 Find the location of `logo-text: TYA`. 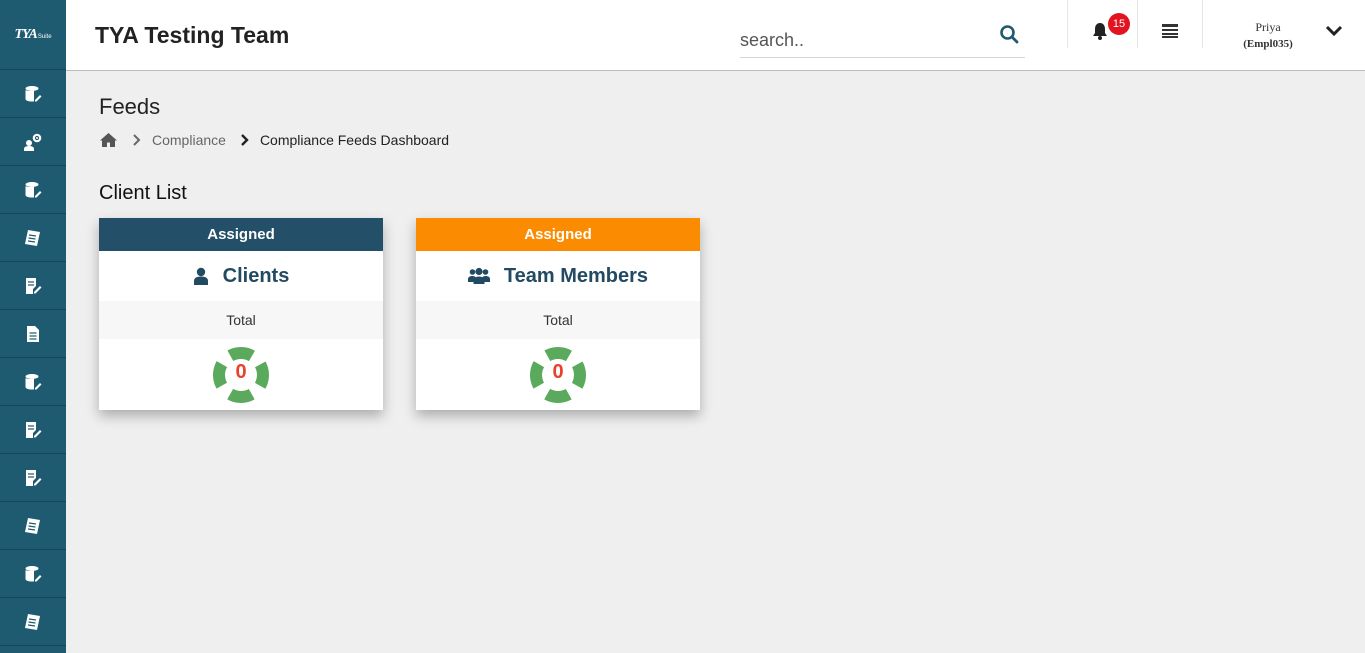

logo-text: TYA is located at coordinates (25, 34).